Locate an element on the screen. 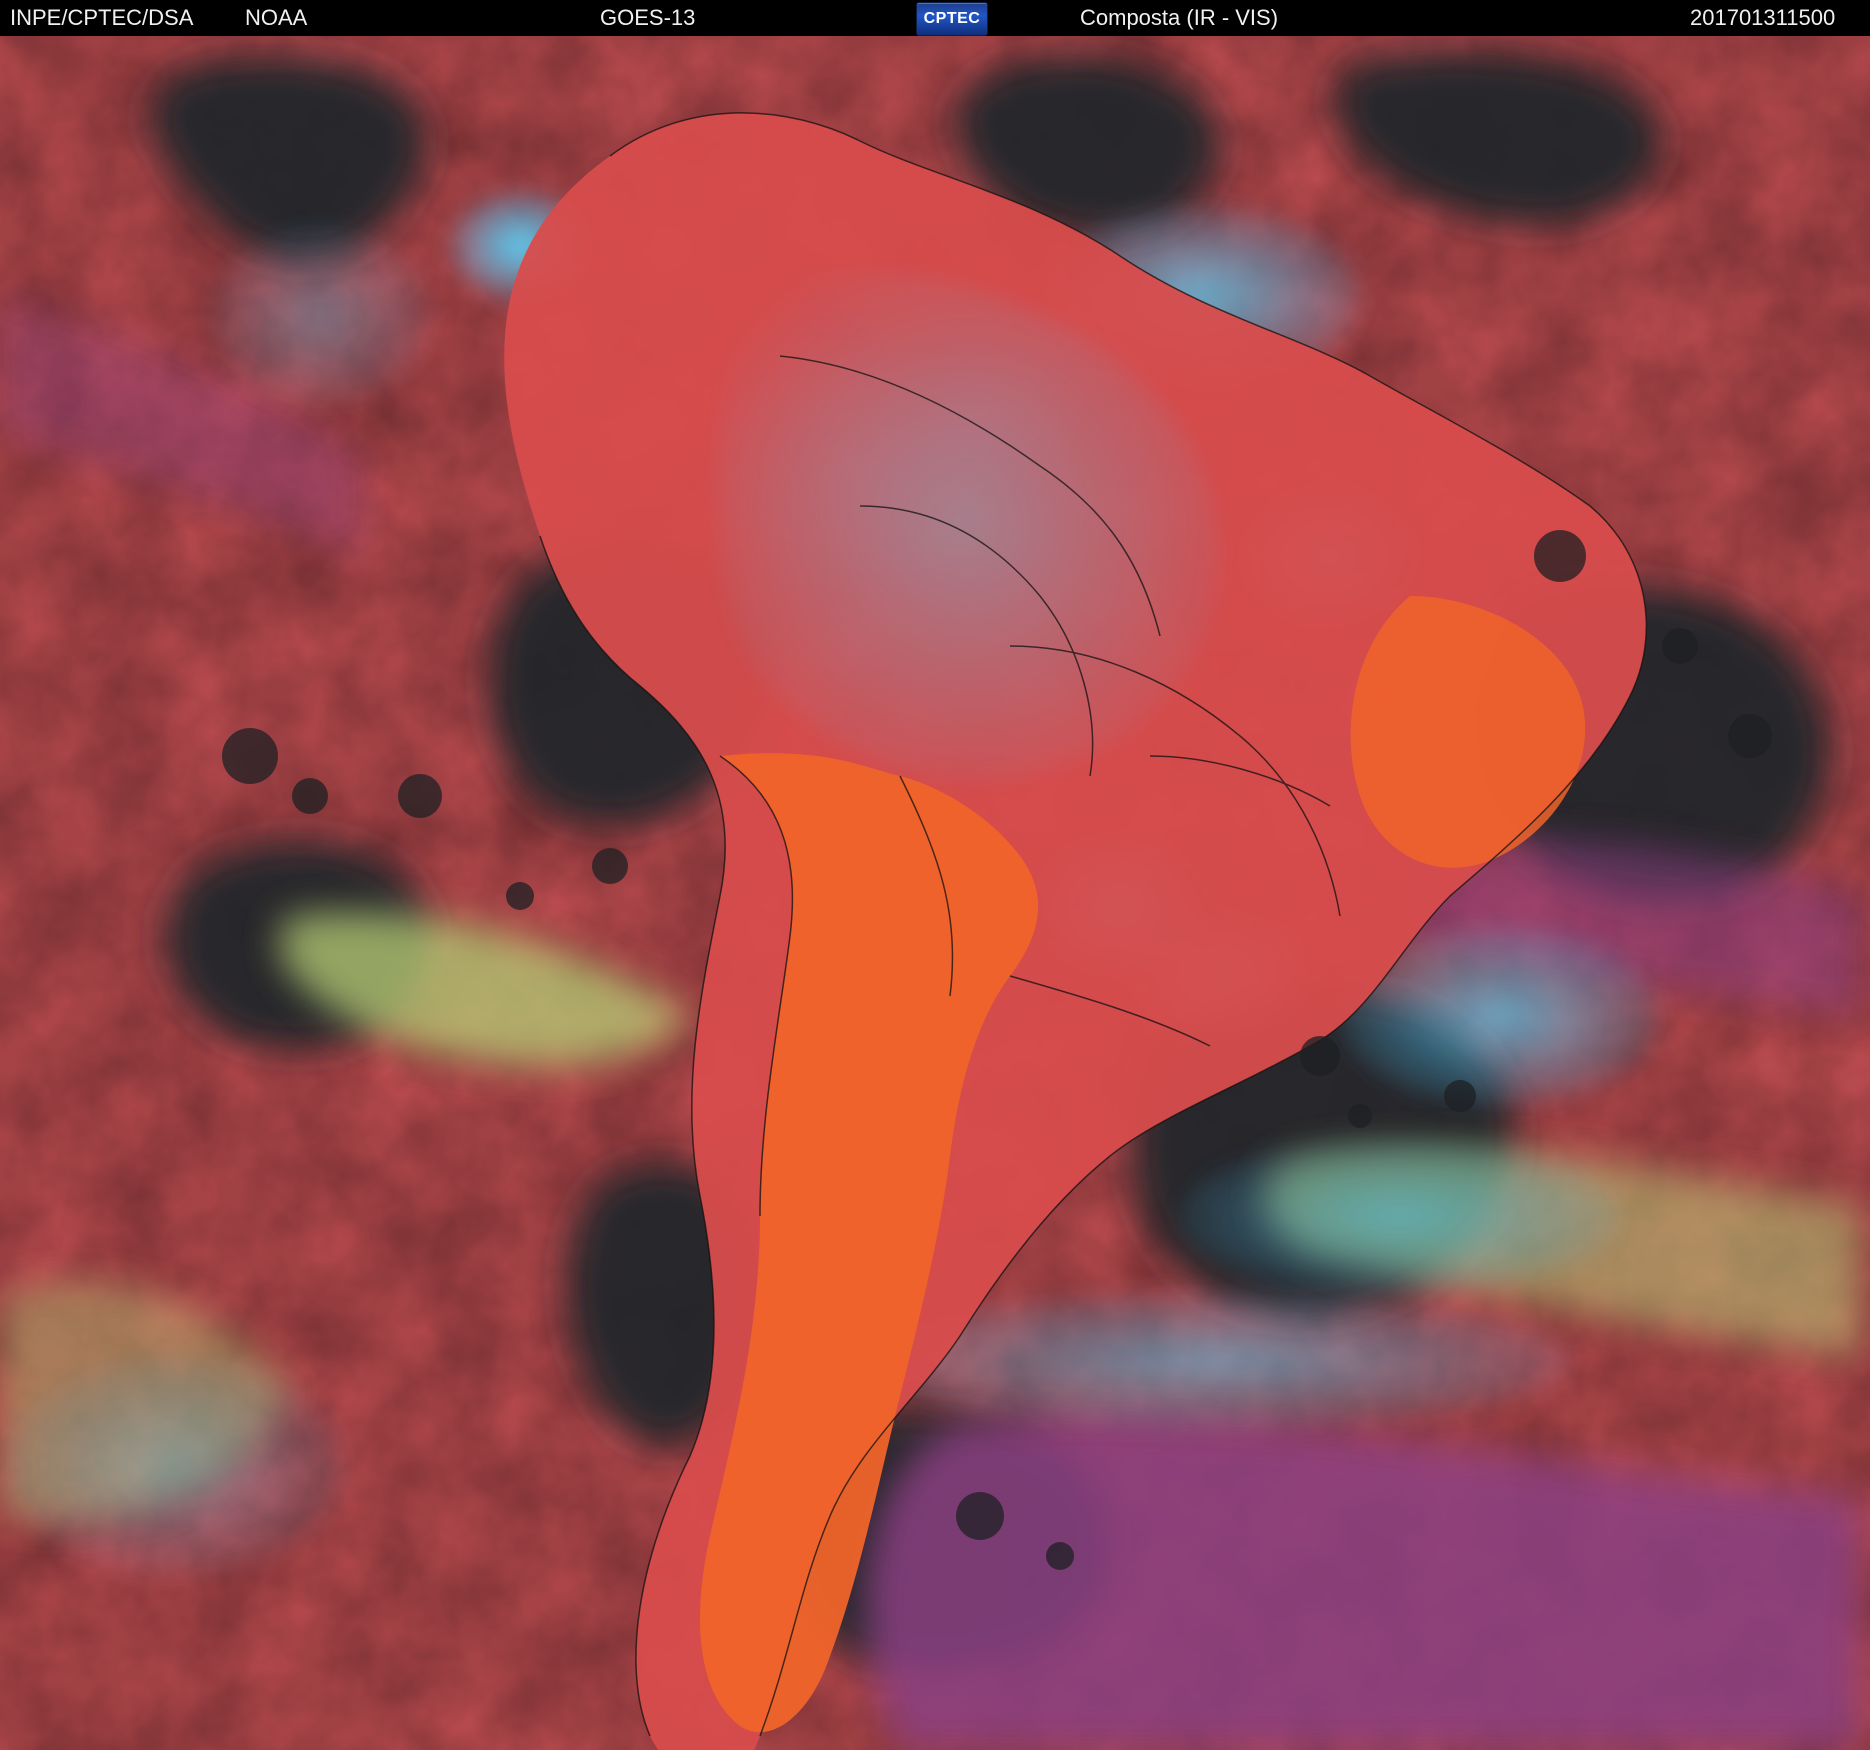  cptec-logo: CPTEC is located at coordinates (952, 19).